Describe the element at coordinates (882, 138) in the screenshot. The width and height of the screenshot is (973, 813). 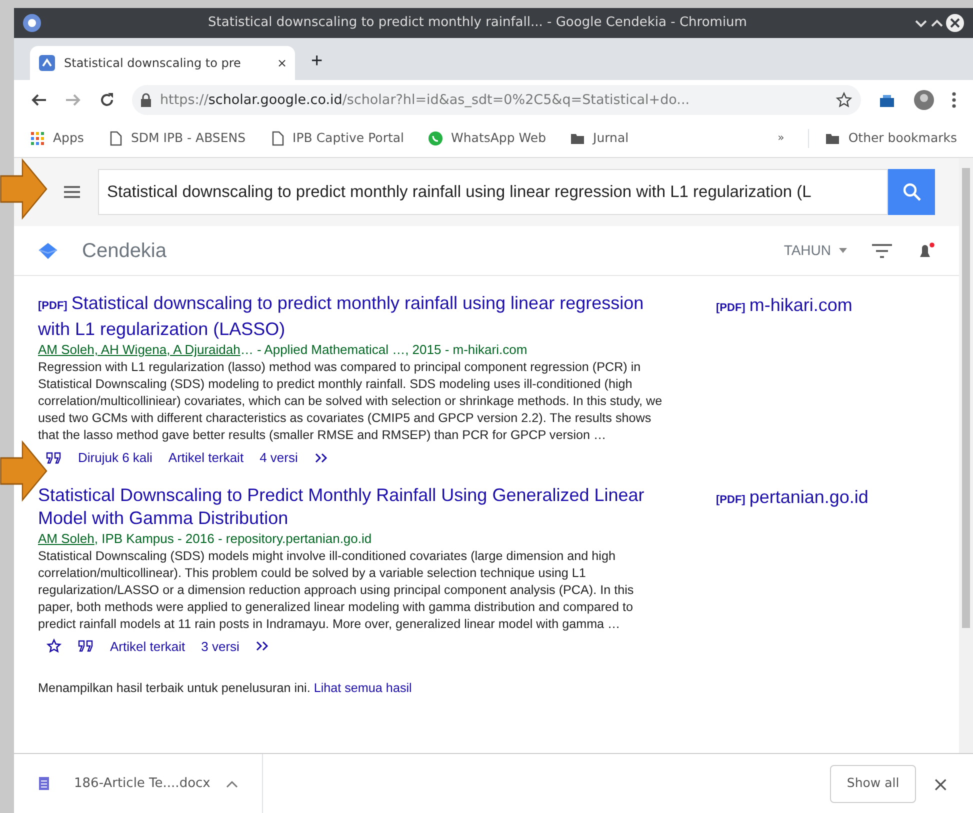
I see `other-bookmarks-link: Other bookmarks` at that location.